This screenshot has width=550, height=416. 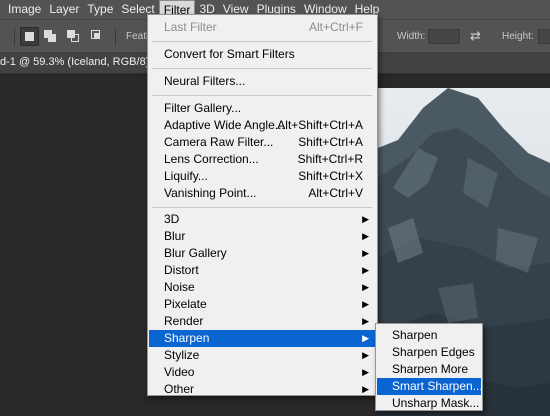 What do you see at coordinates (175, 236) in the screenshot?
I see `menu-item-label: Blur` at bounding box center [175, 236].